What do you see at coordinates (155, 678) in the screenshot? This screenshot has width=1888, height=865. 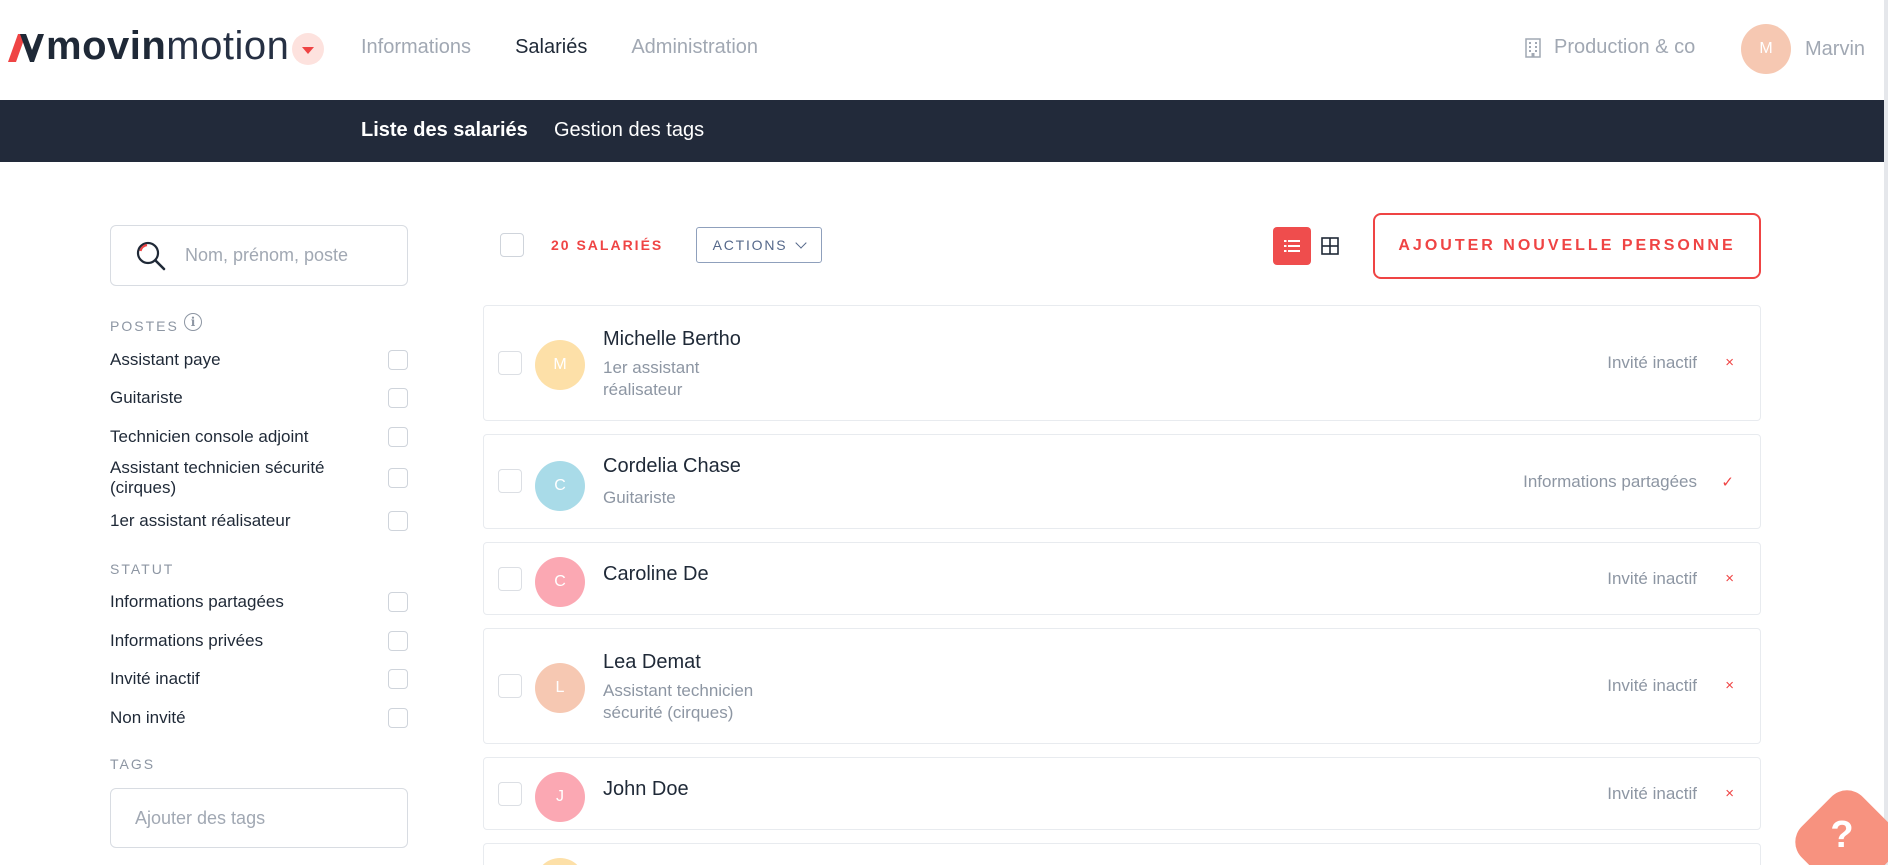 I see `filter-label: Invité inactif` at bounding box center [155, 678].